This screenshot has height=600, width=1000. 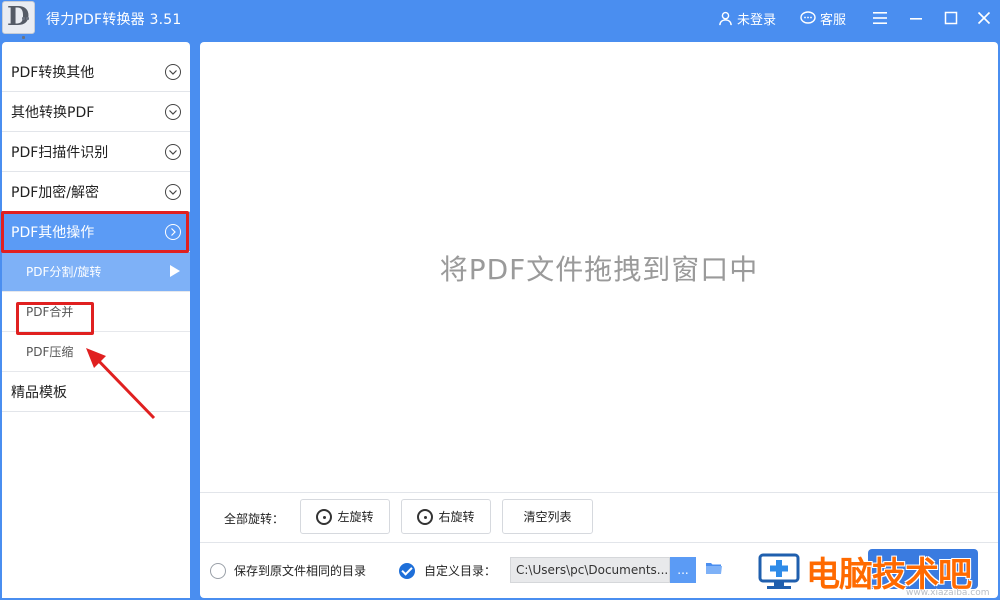 I want to click on clear-list-label: 清空列表, so click(x=547, y=517).